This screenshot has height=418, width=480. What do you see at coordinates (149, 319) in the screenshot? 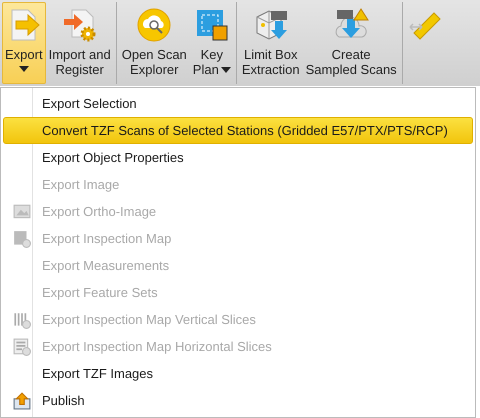
I see `menu-item-label: Export Inspection Map Vertical Slices` at bounding box center [149, 319].